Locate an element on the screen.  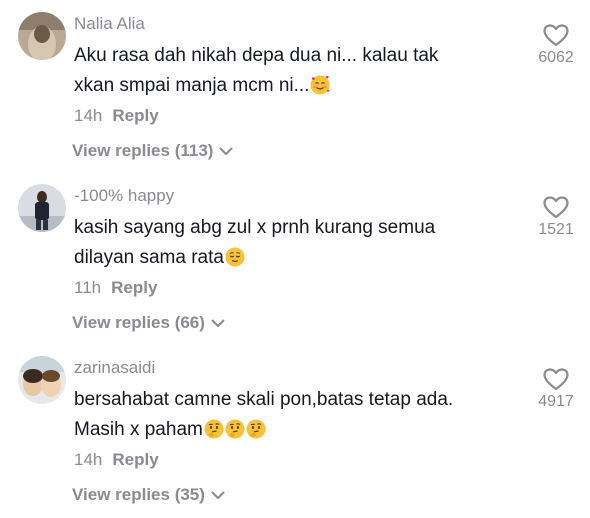
view-replies-button: View replies (35) is located at coordinates (148, 495).